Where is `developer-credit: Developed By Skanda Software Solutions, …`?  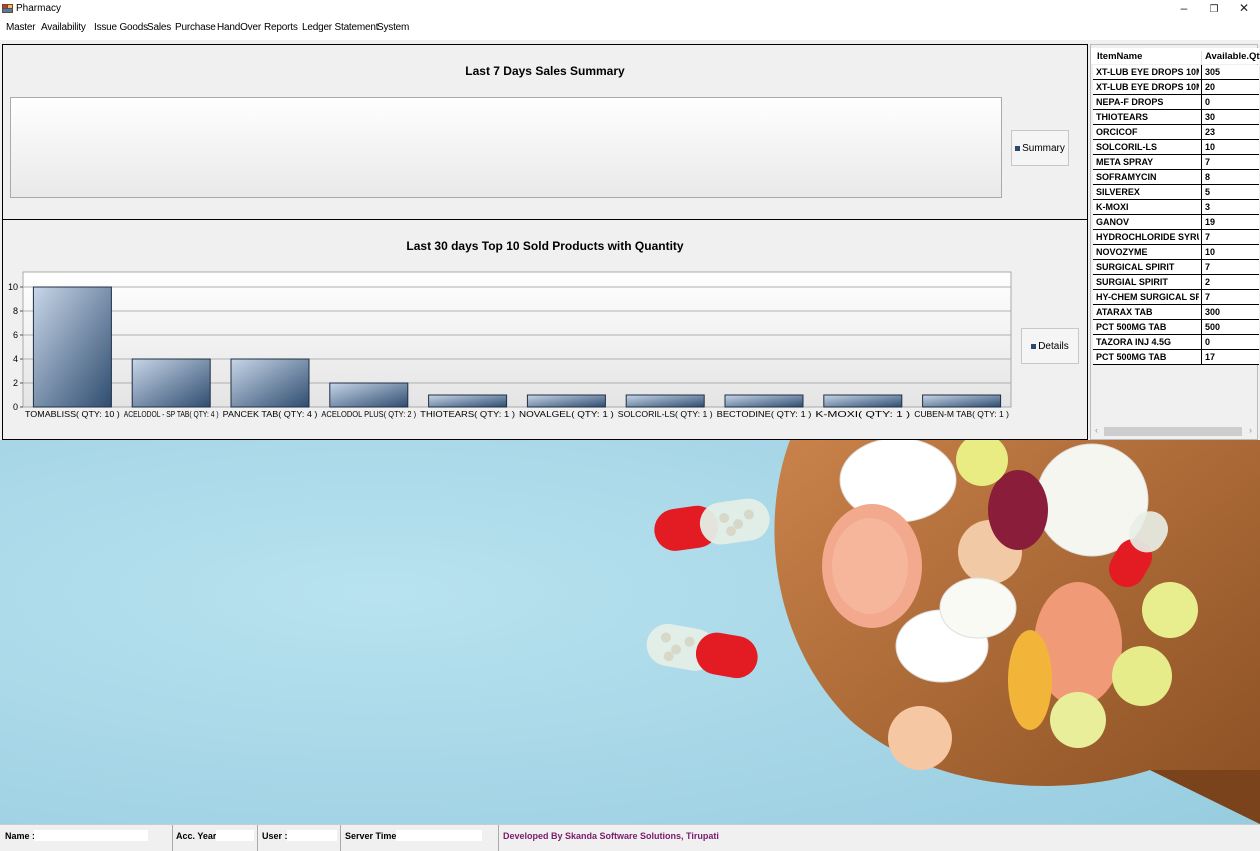 developer-credit: Developed By Skanda Software Solutions, … is located at coordinates (611, 836).